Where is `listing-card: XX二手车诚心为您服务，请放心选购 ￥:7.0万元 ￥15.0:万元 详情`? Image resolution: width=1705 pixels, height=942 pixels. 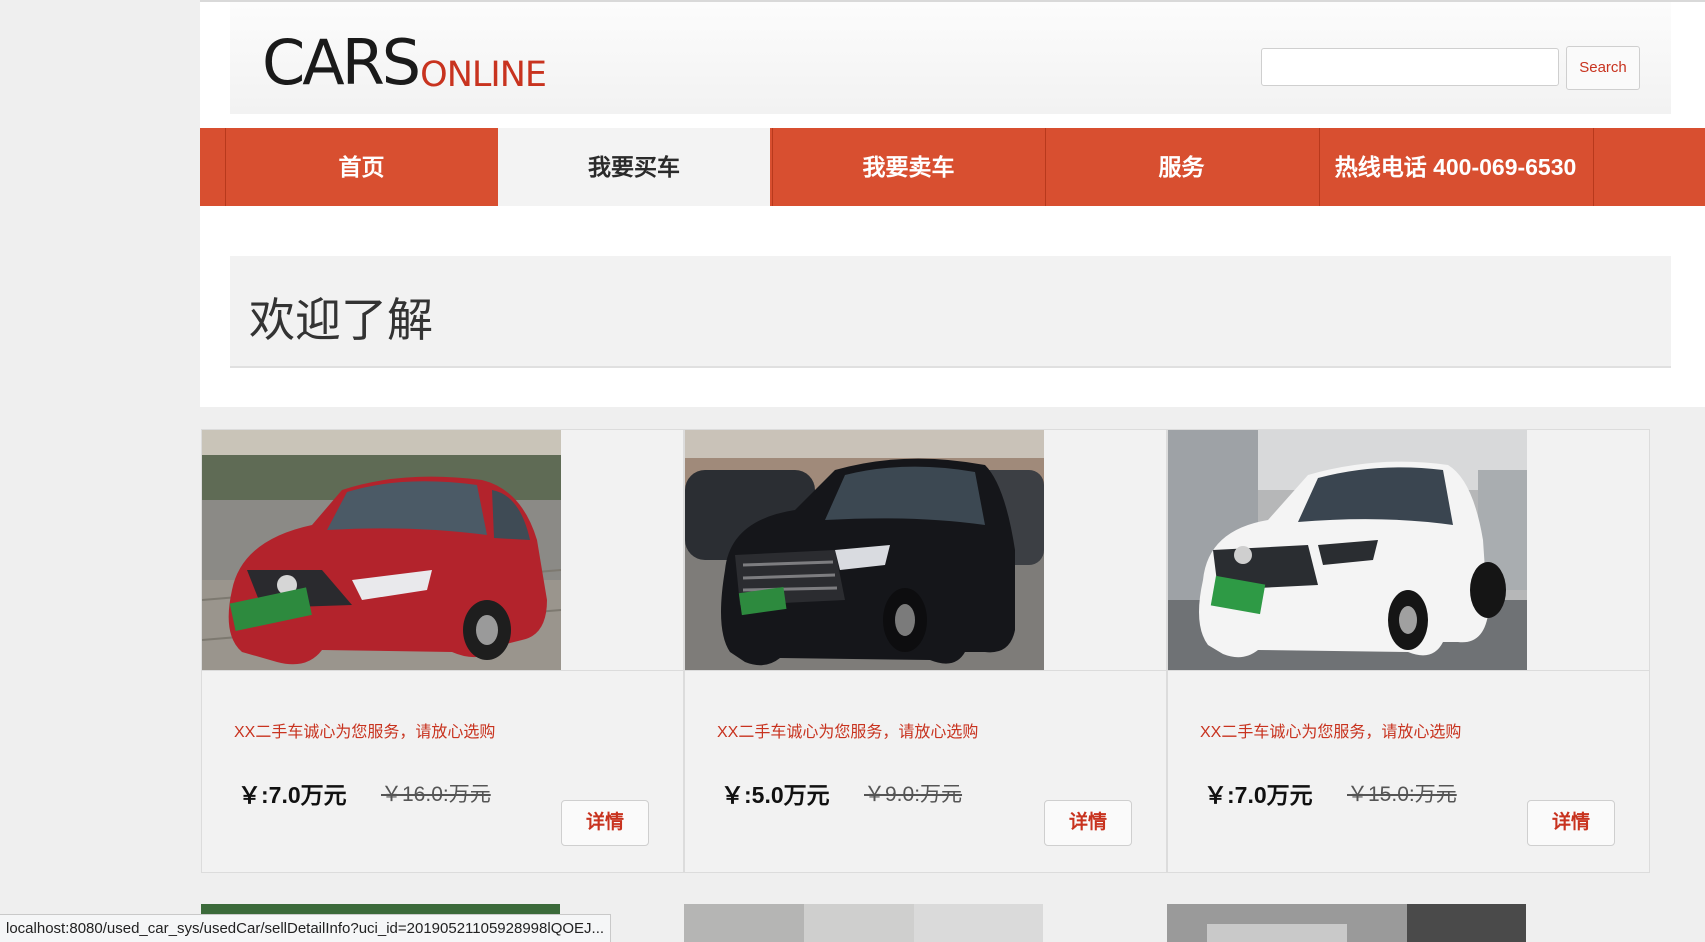 listing-card: XX二手车诚心为您服务，请放心选购 ￥:7.0万元 ￥15.0:万元 详情 is located at coordinates (1408, 651).